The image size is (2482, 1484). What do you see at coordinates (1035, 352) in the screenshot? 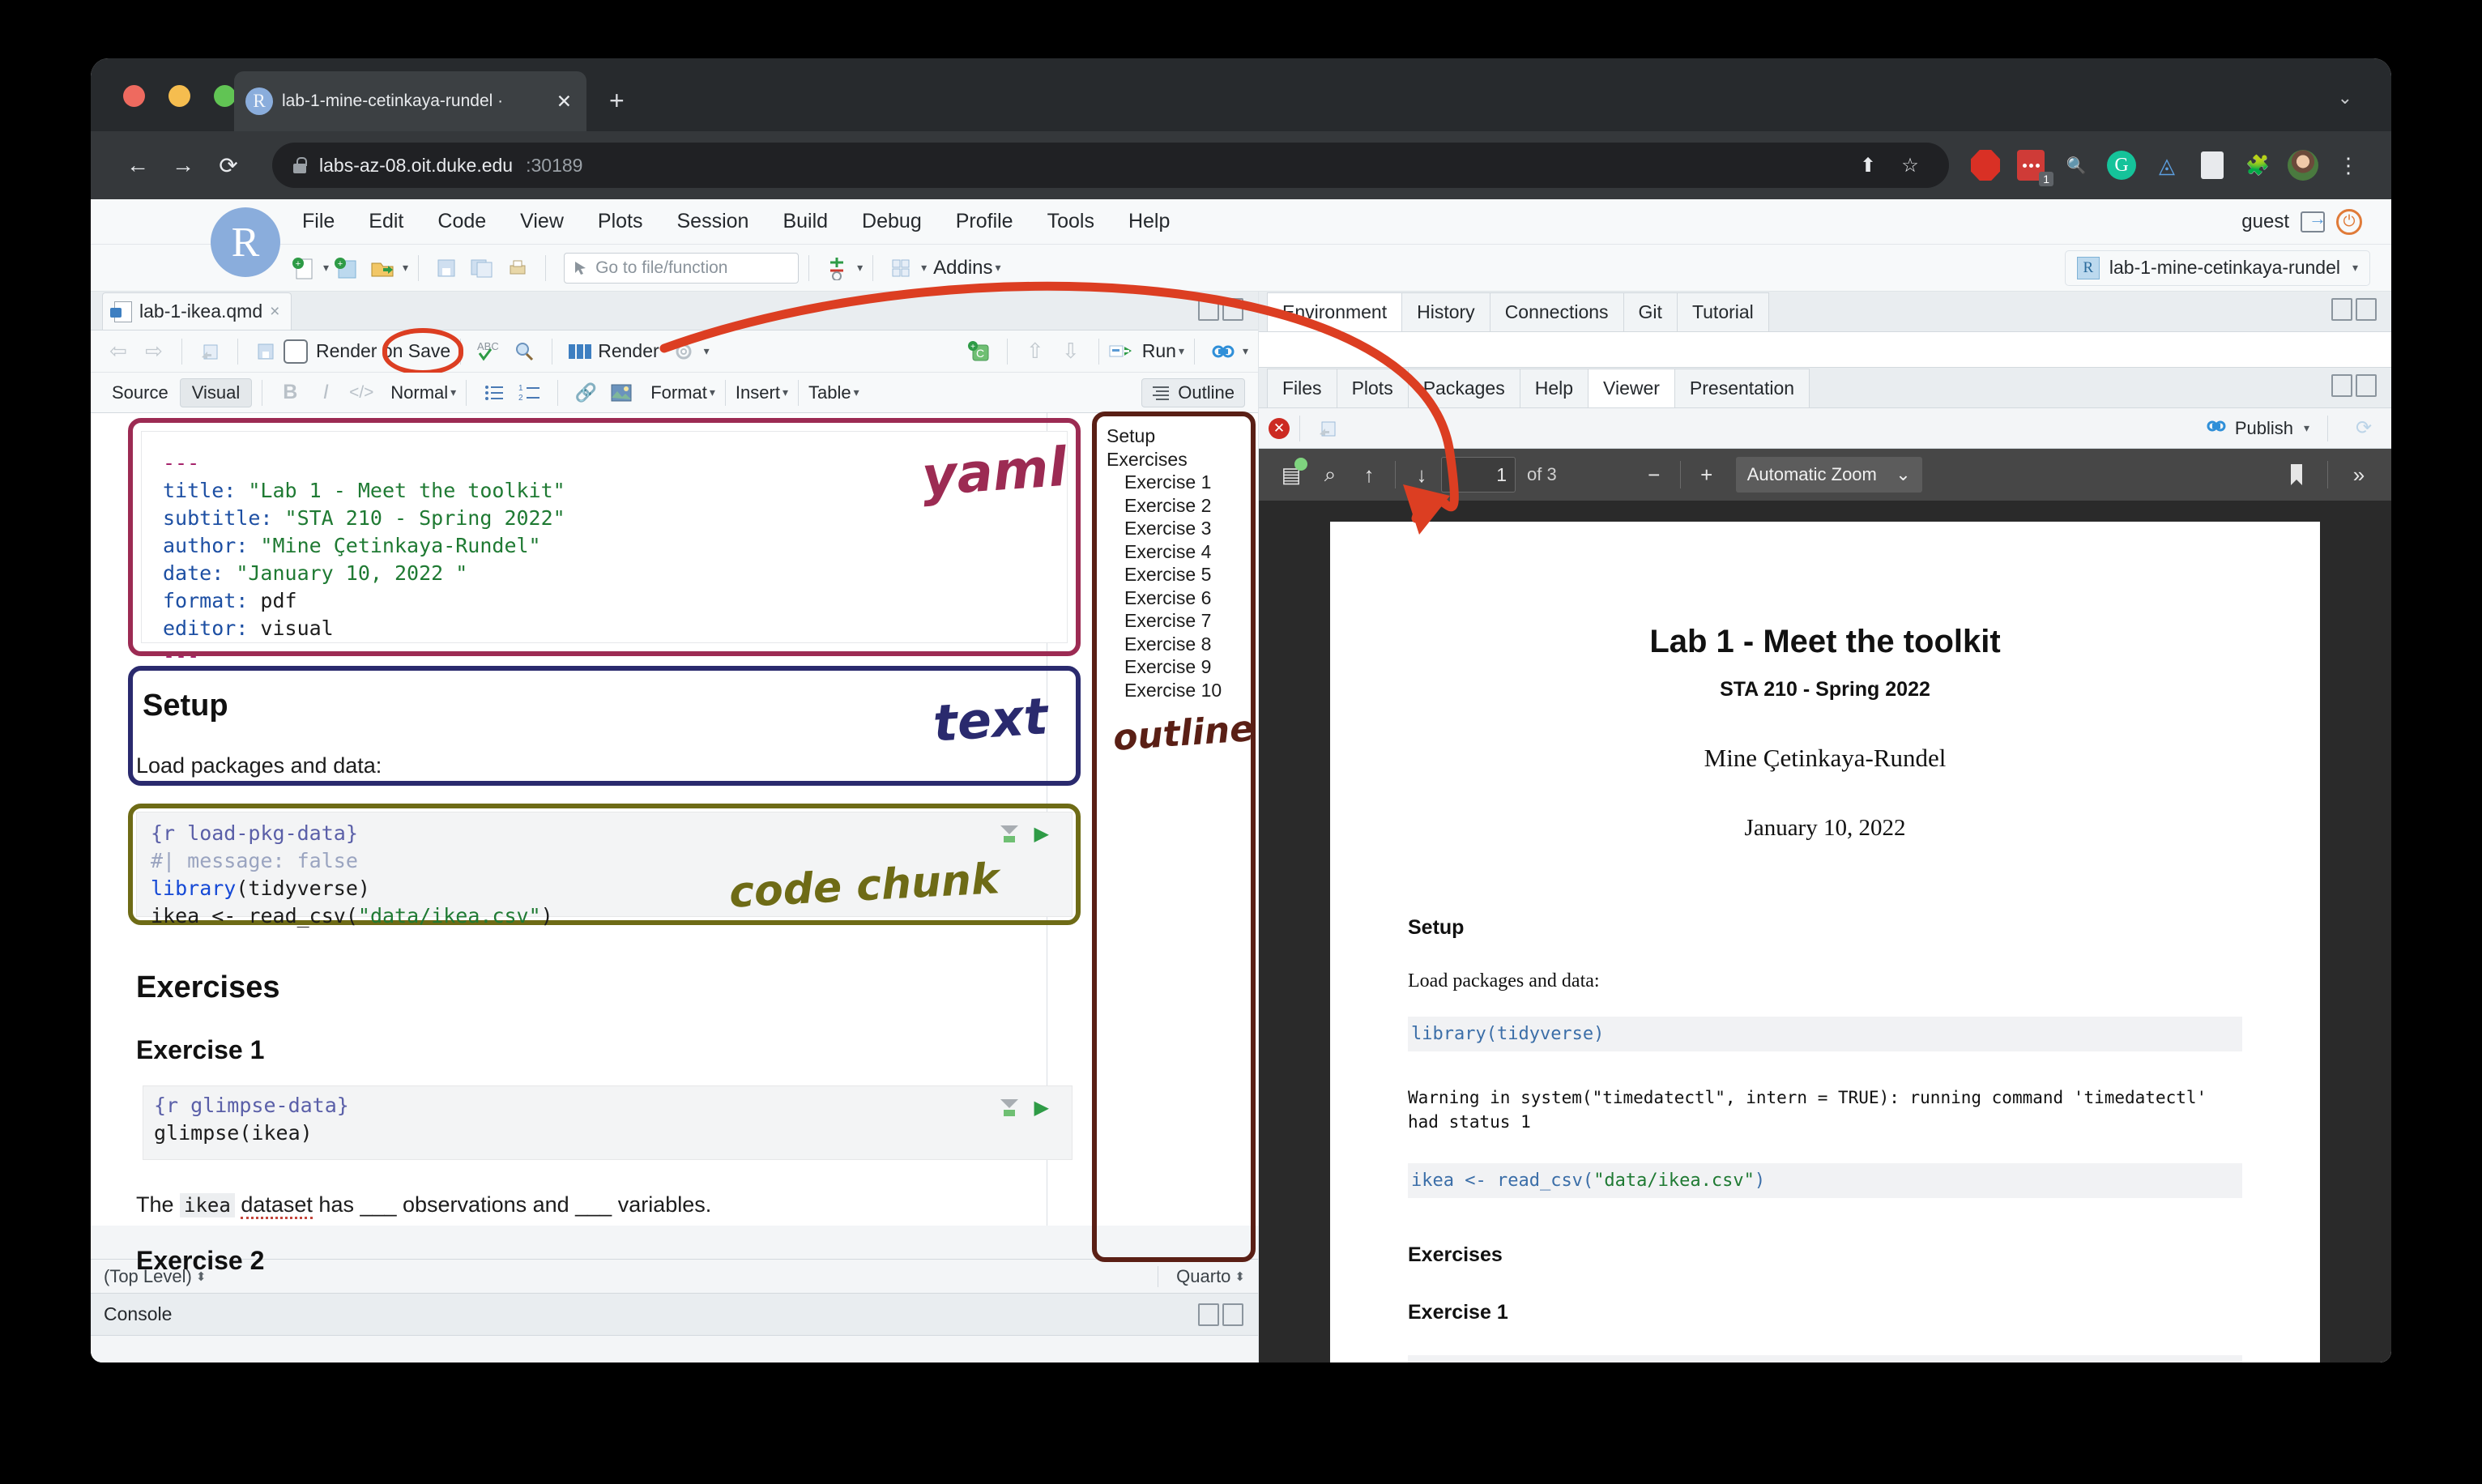
I see `previous-chunk-icon: ⇧` at bounding box center [1035, 352].